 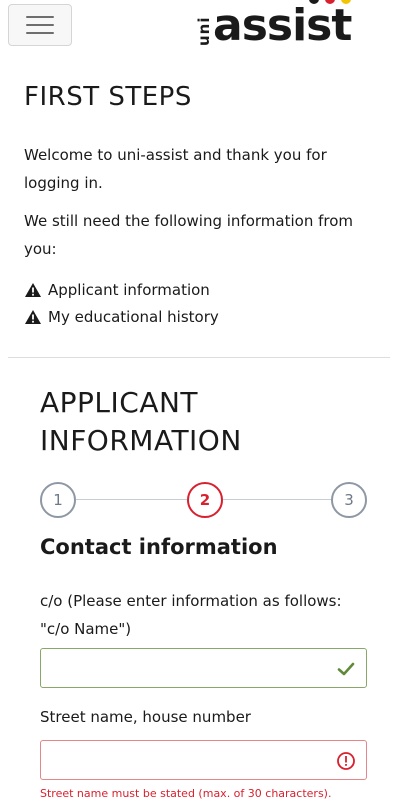 What do you see at coordinates (119, 402) in the screenshot?
I see `applicant-title-line1: APPLICANT` at bounding box center [119, 402].